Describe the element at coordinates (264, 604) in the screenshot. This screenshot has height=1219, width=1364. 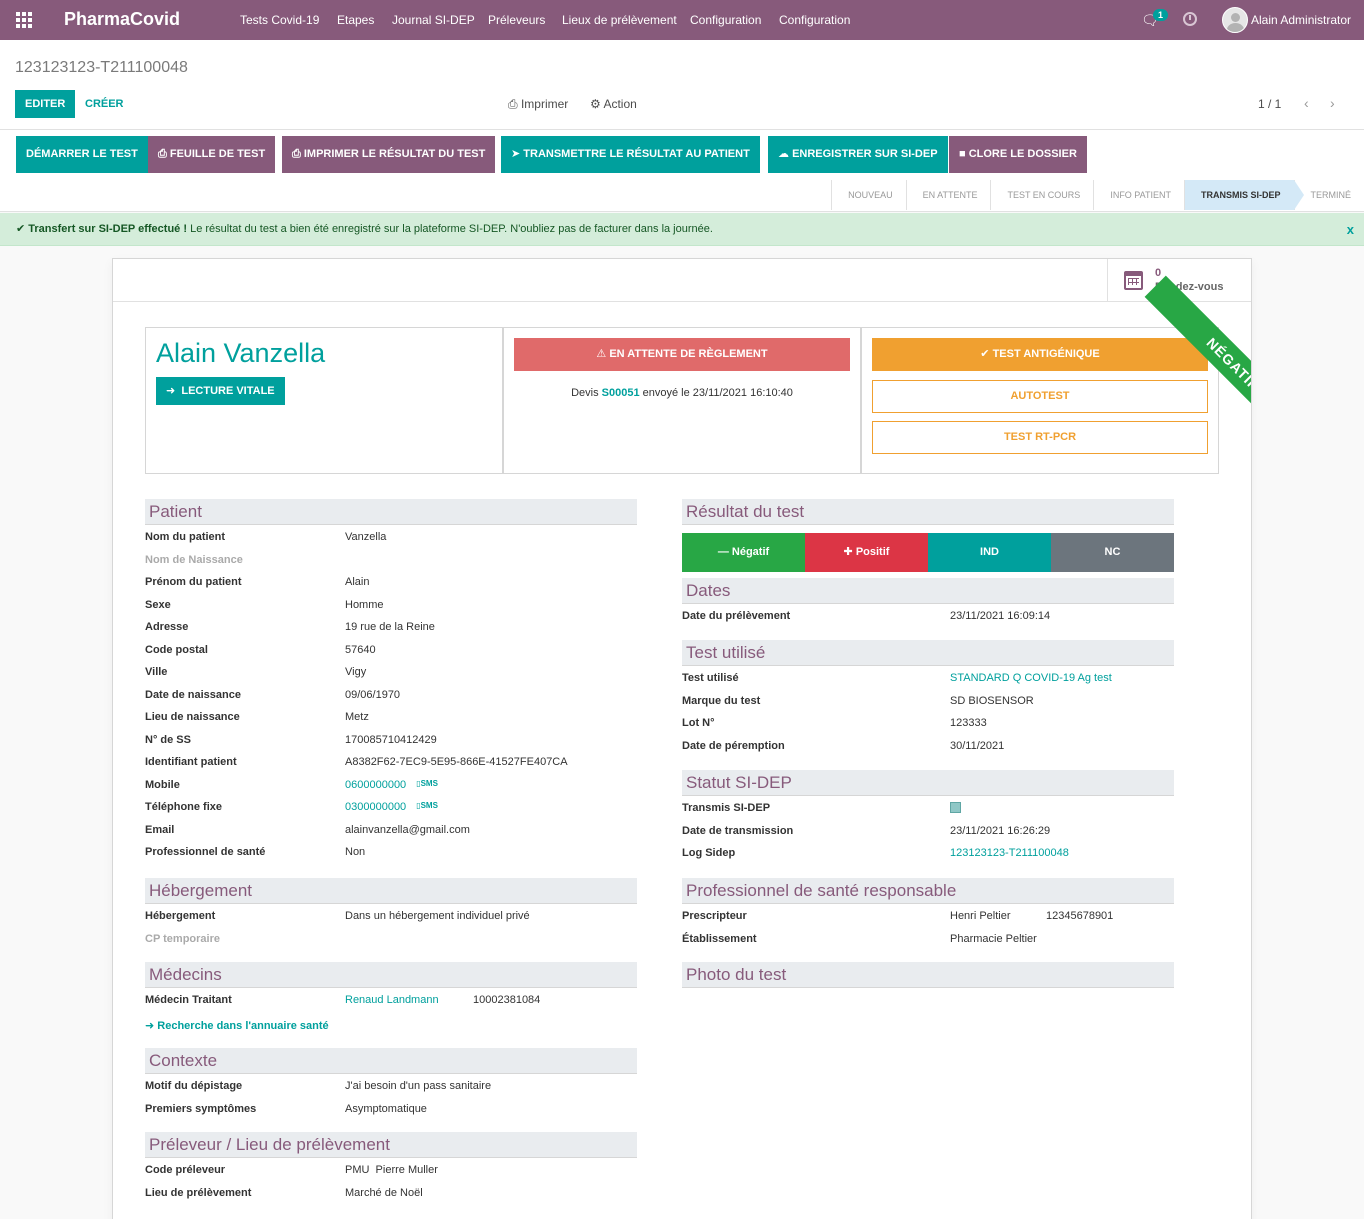
I see `field-row: Sexe Homme` at that location.